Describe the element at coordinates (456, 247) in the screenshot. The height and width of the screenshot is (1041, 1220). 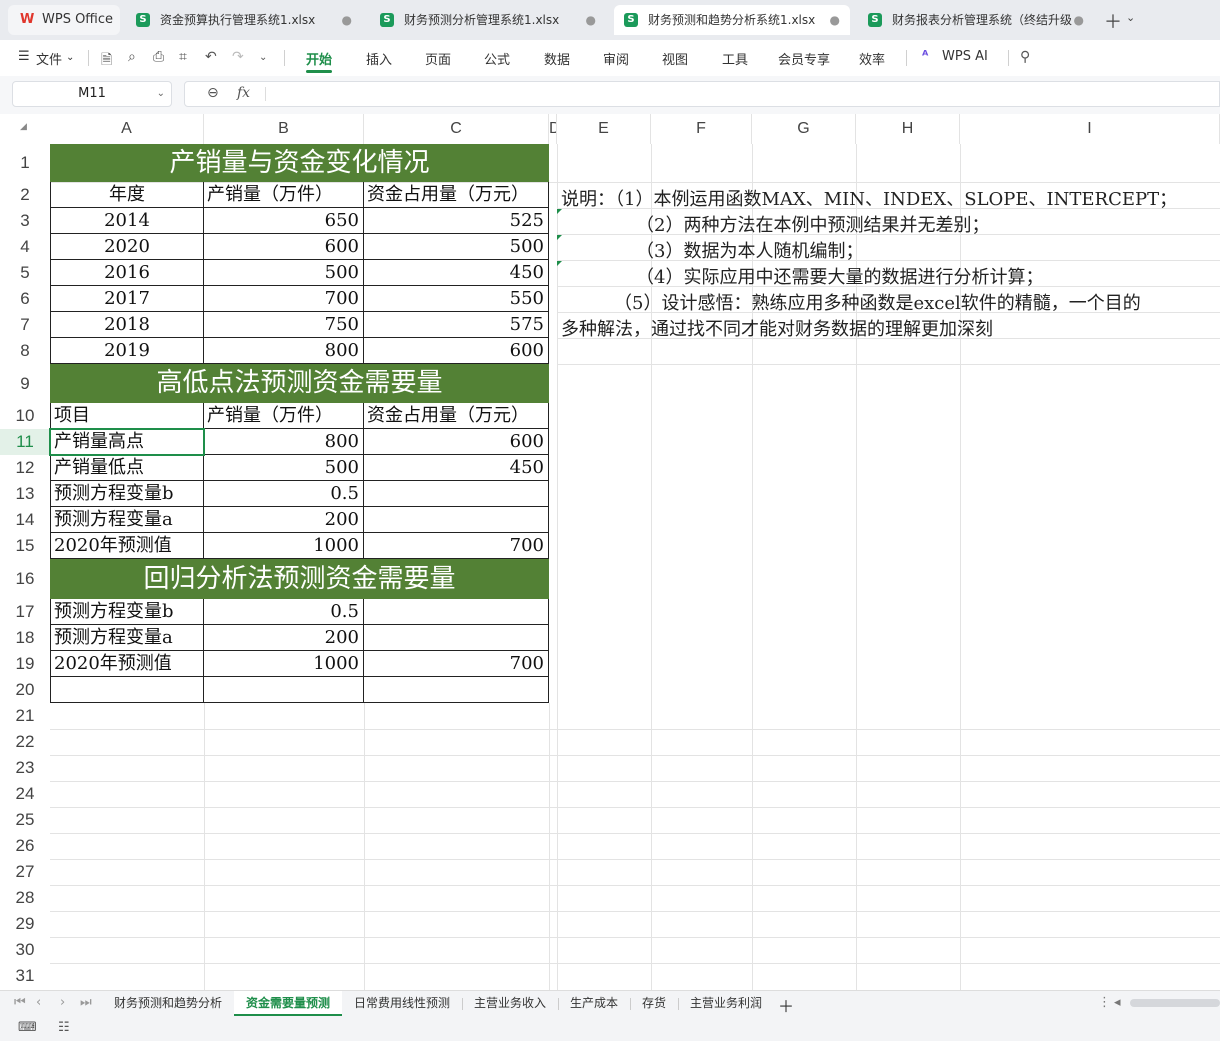
I see `table1-capital: 500` at that location.